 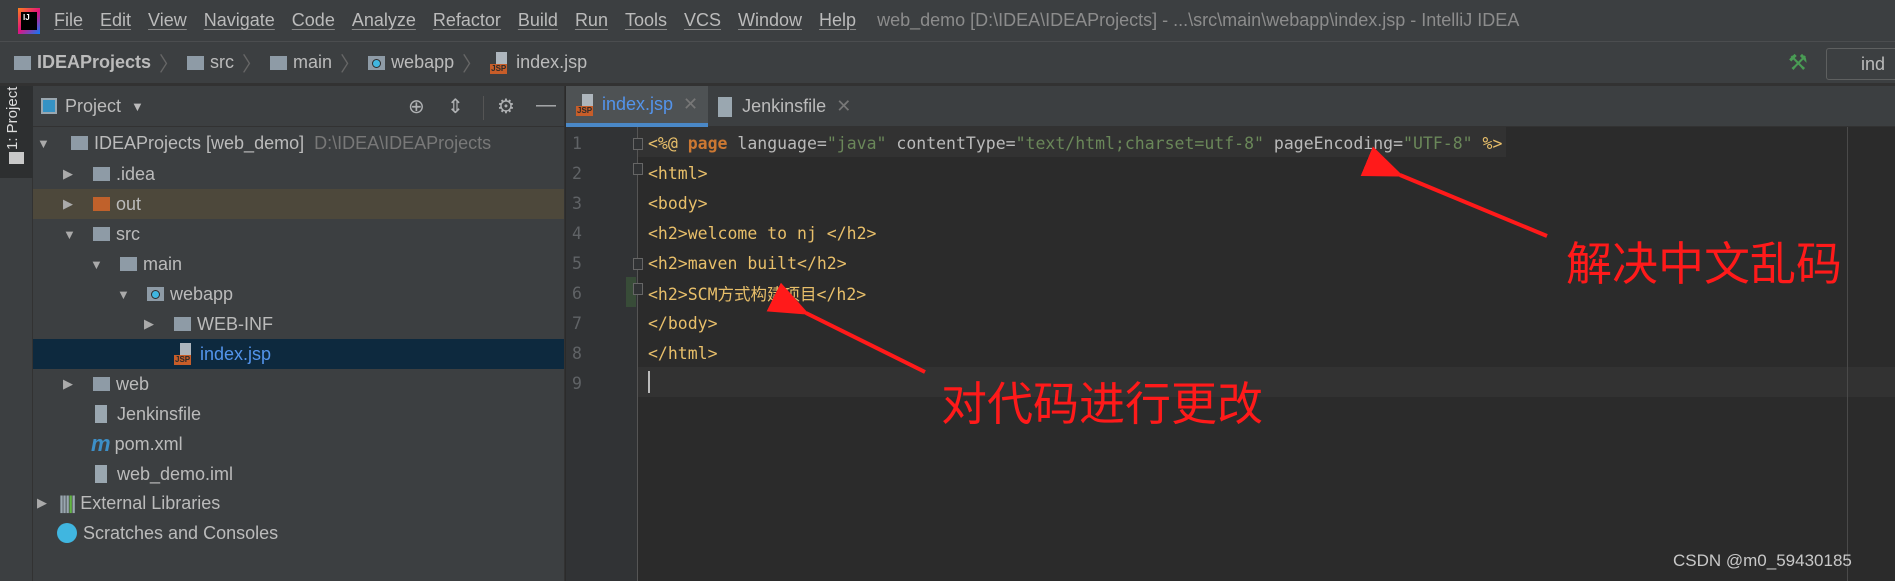 I want to click on arrow-to-chinese-line, so click(x=846, y=328).